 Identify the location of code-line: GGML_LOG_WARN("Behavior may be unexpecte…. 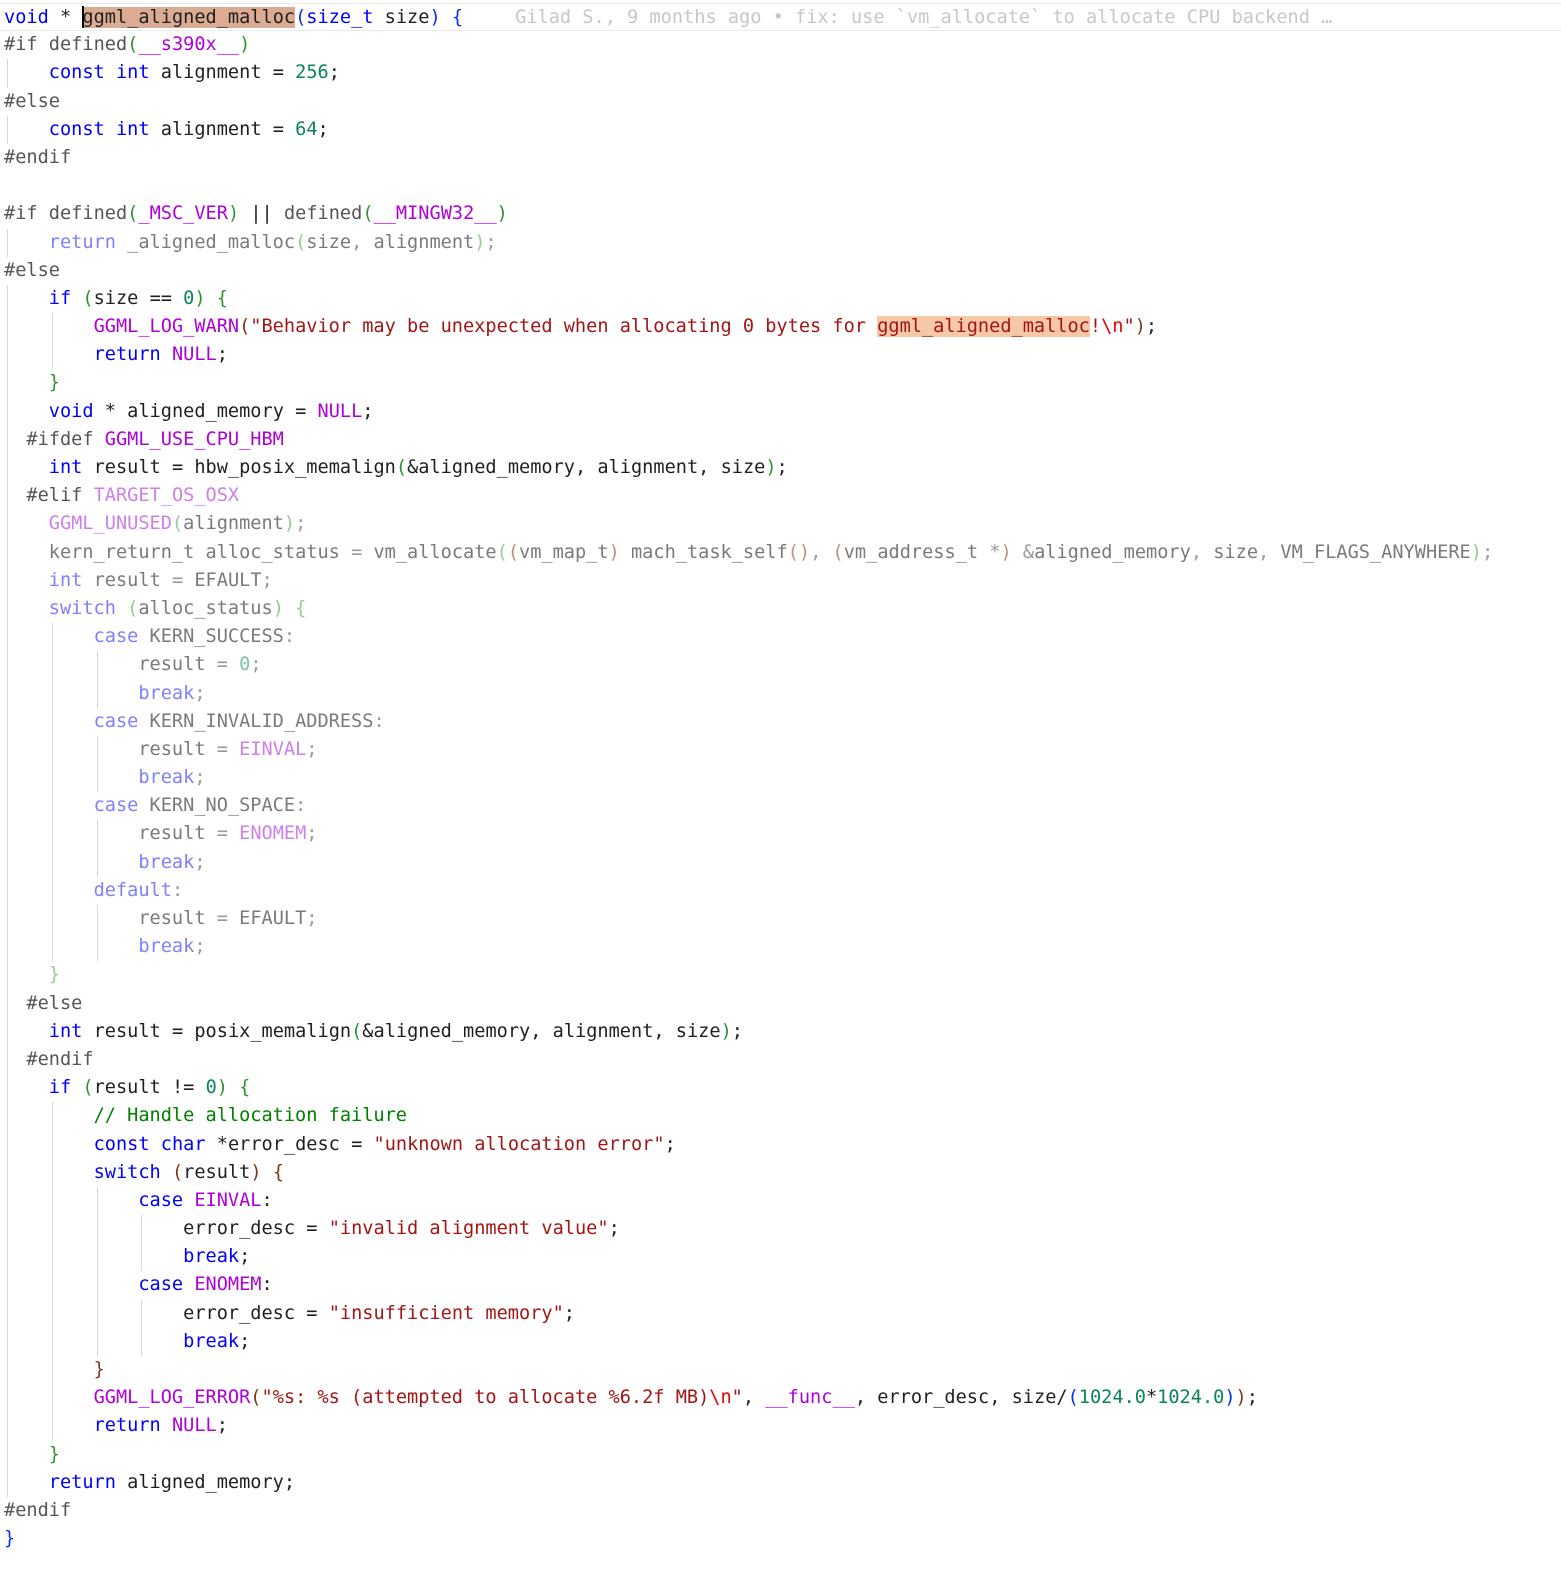
(780, 327).